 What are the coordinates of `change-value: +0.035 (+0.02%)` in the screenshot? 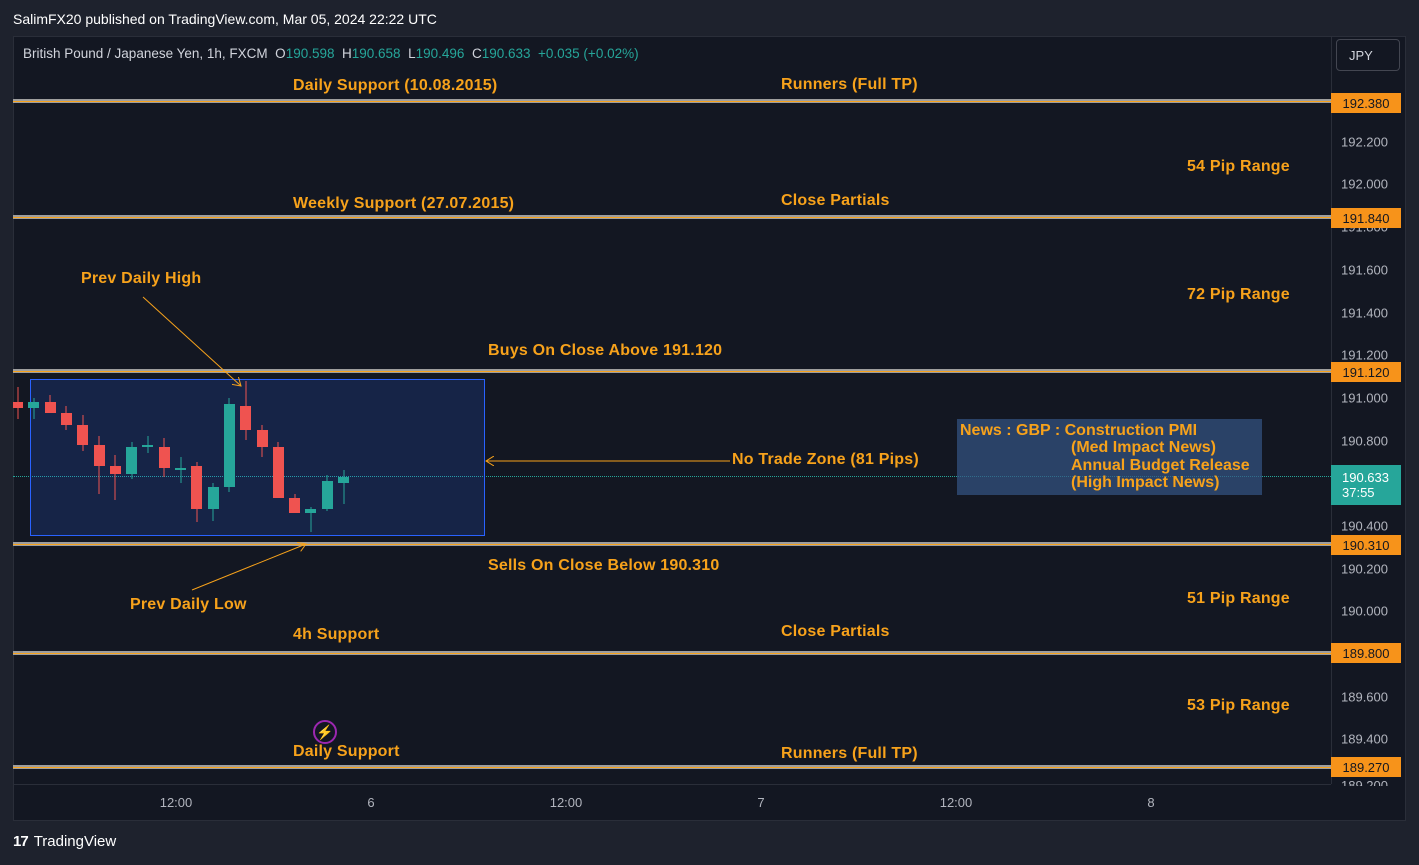 It's located at (588, 53).